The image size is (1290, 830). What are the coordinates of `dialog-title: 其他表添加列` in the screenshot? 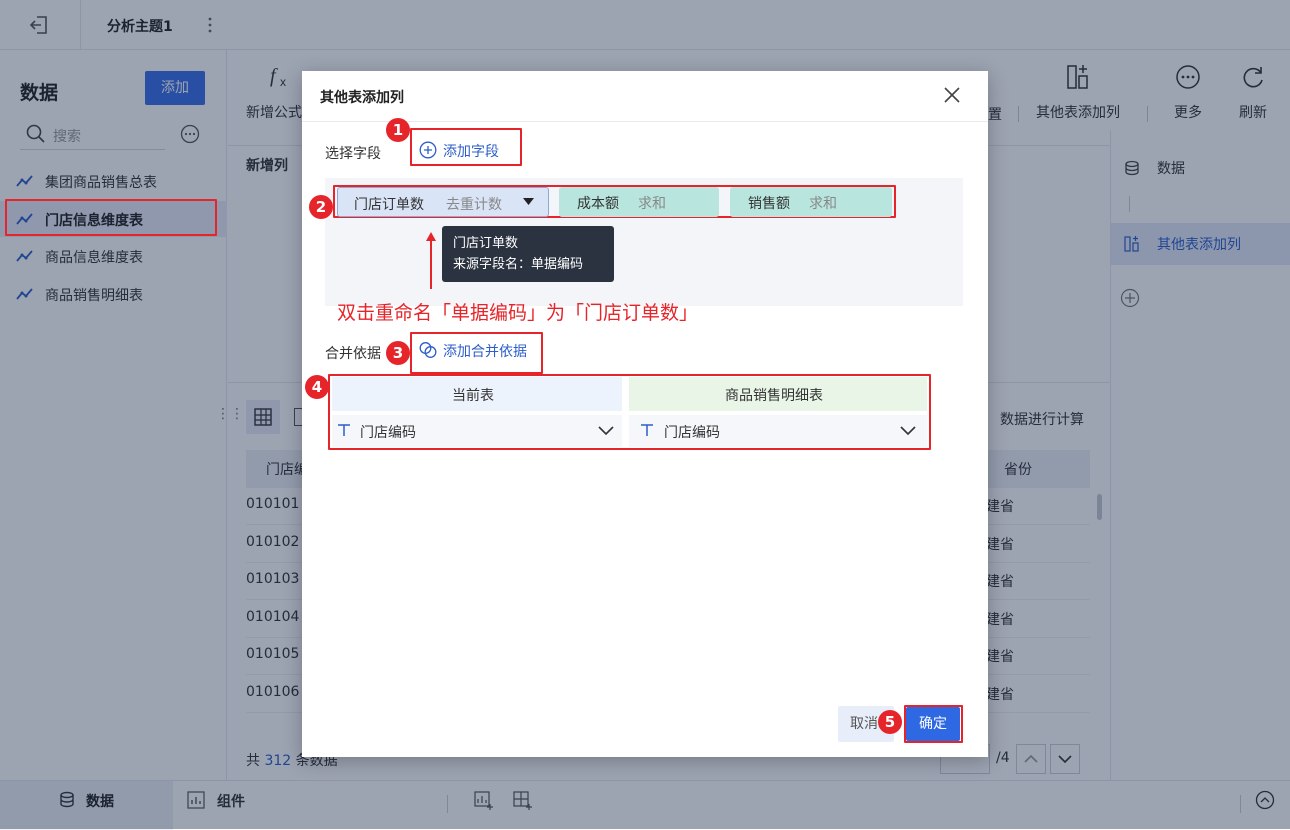 It's located at (362, 98).